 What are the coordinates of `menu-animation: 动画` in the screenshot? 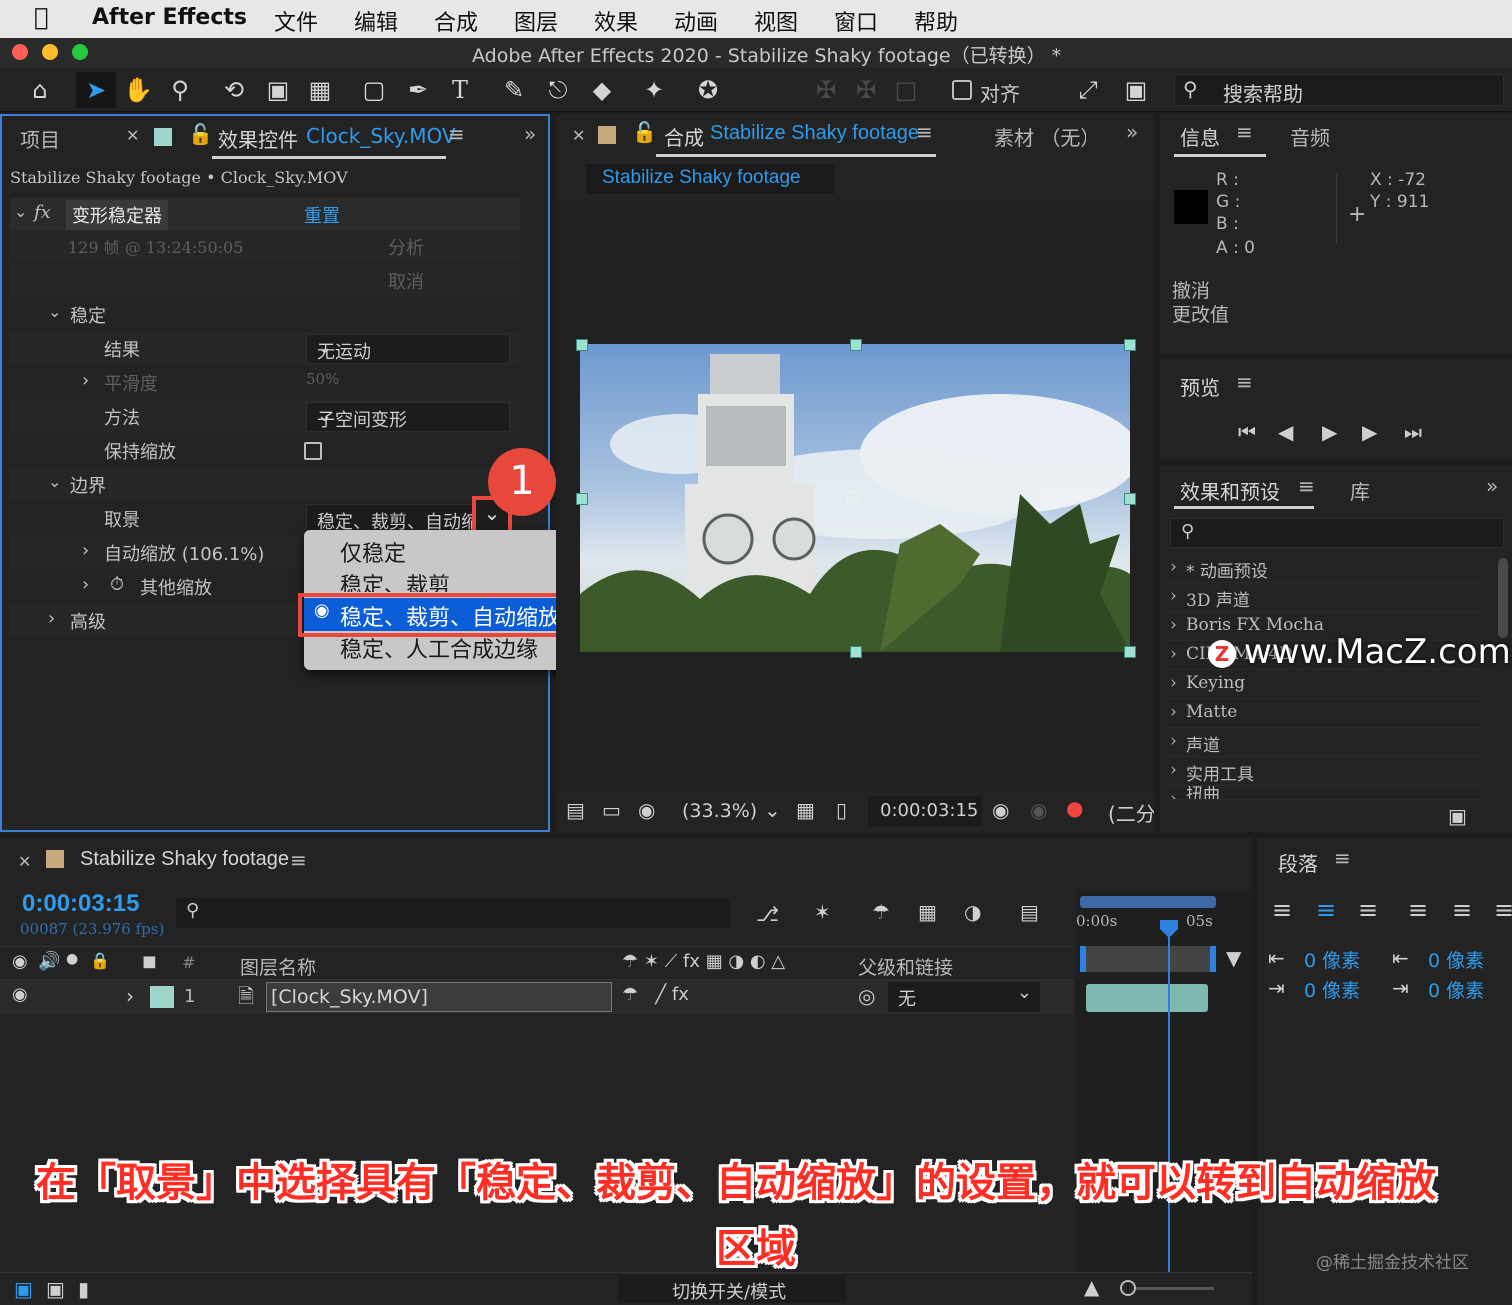 It's located at (696, 21).